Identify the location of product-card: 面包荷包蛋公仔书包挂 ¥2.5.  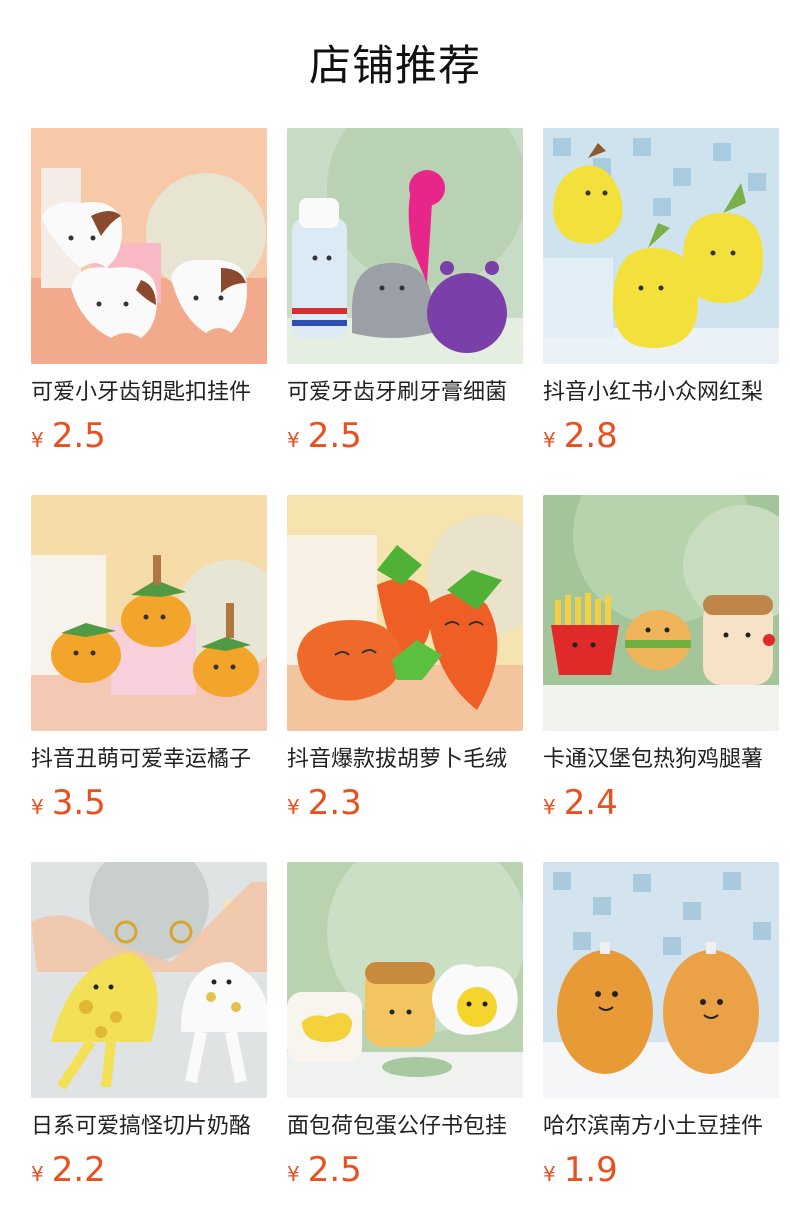
(405, 1027).